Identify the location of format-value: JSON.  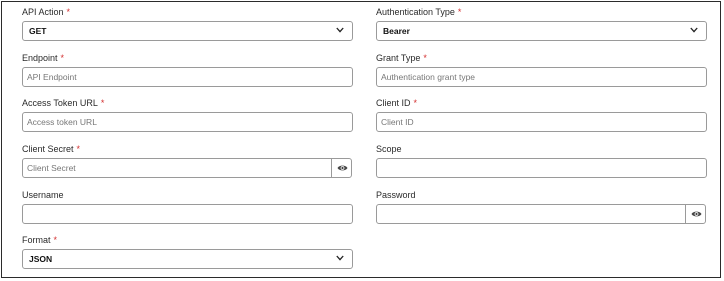
(41, 259).